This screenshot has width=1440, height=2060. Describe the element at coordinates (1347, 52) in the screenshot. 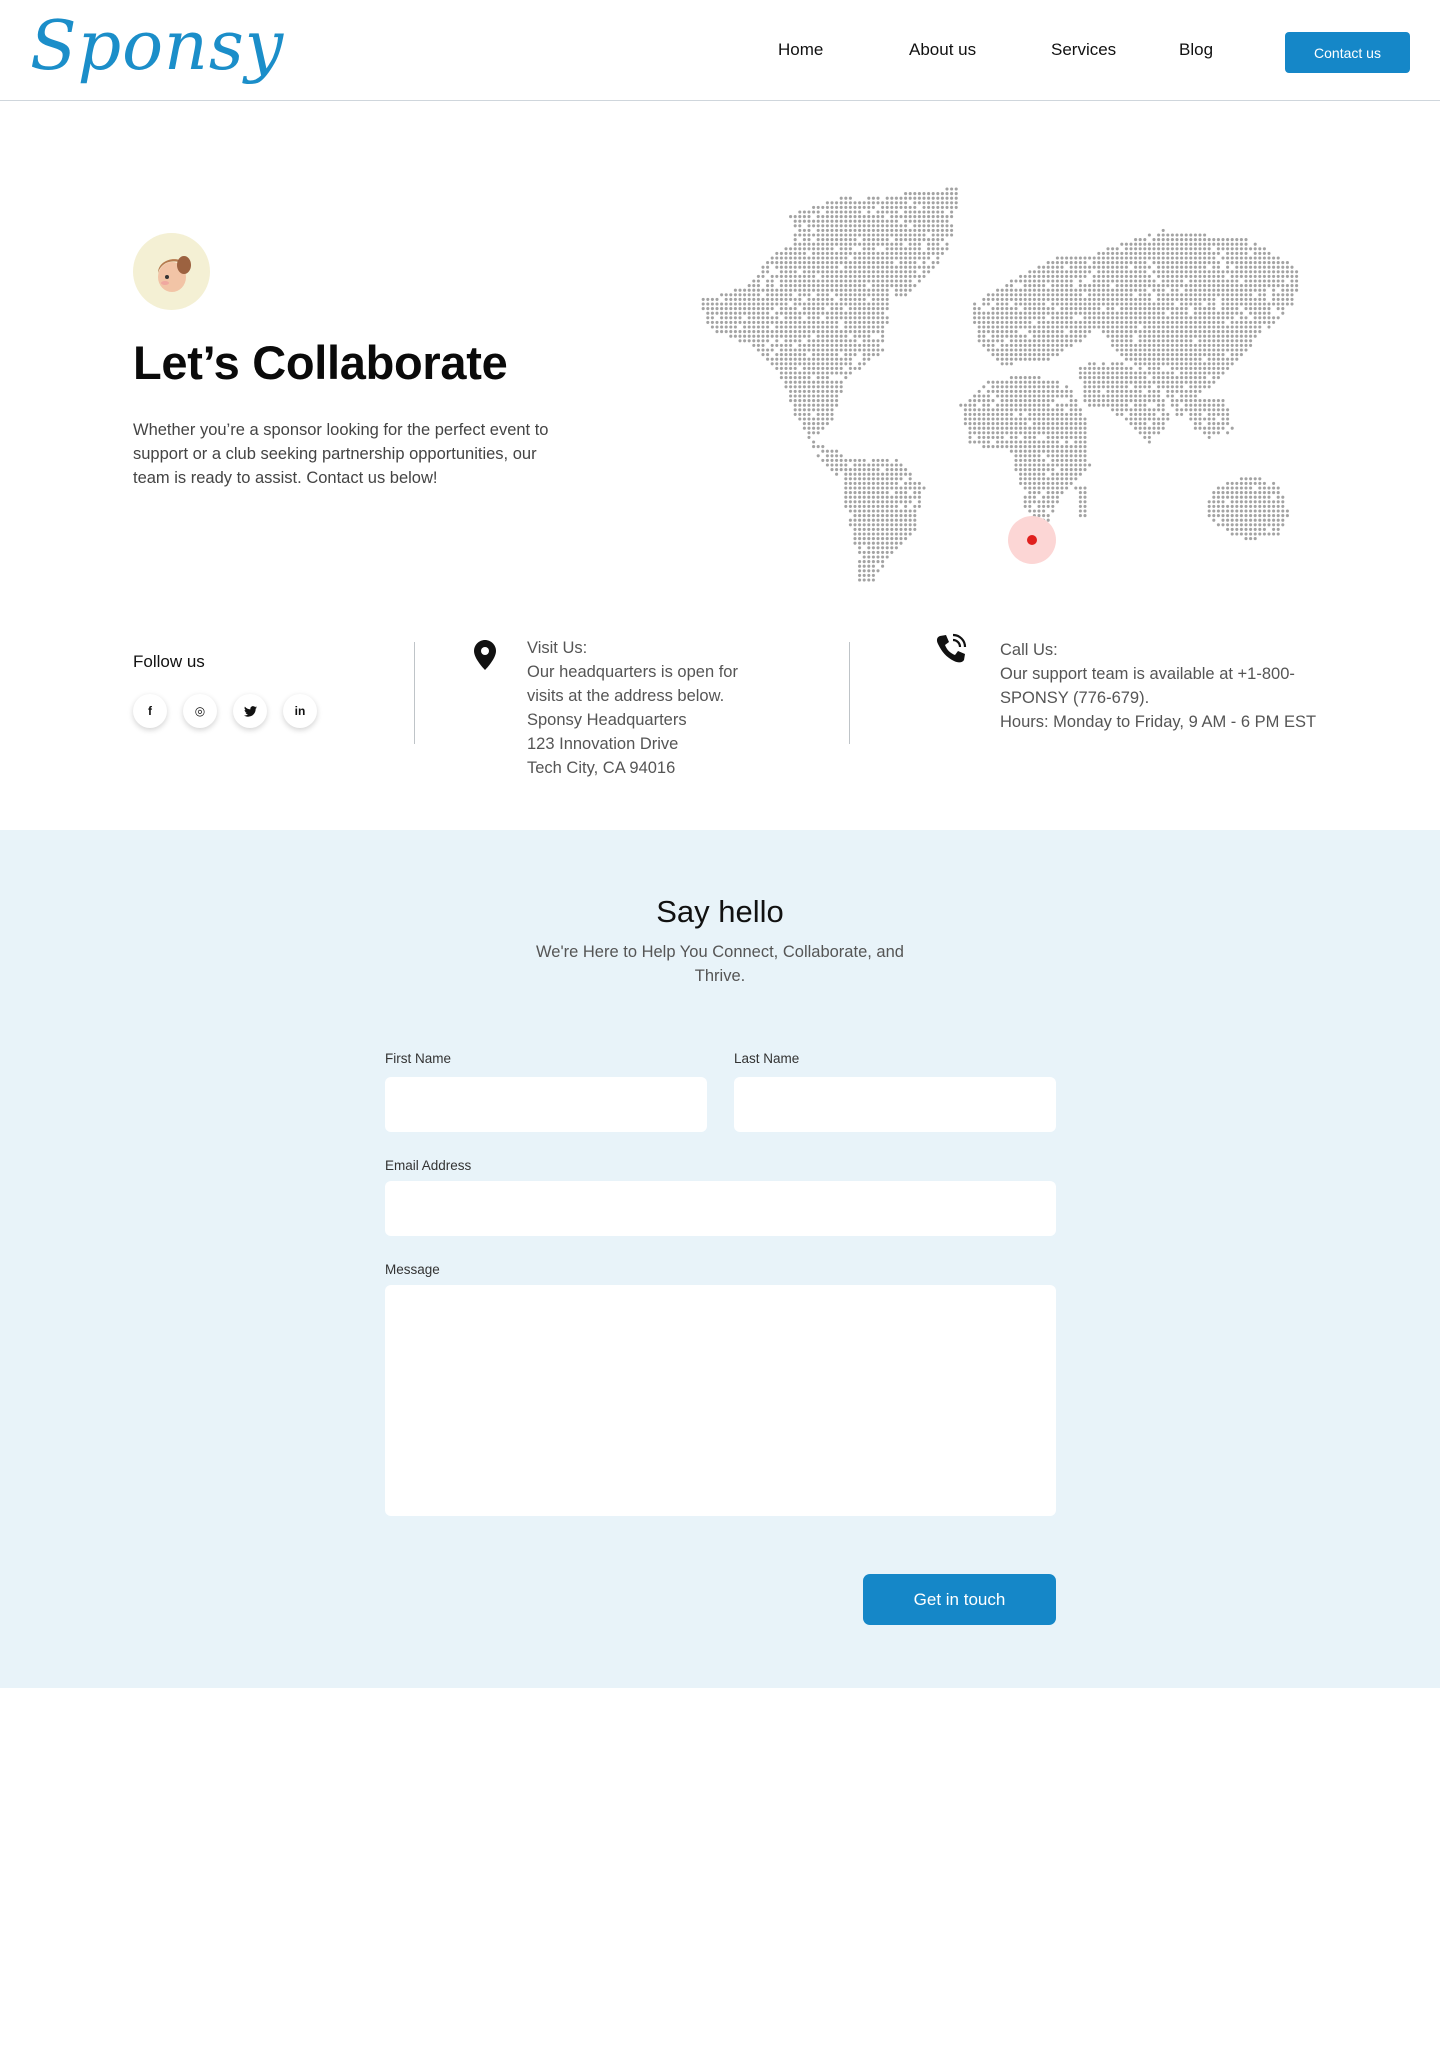

I see `contact-us-button: Contact us` at that location.